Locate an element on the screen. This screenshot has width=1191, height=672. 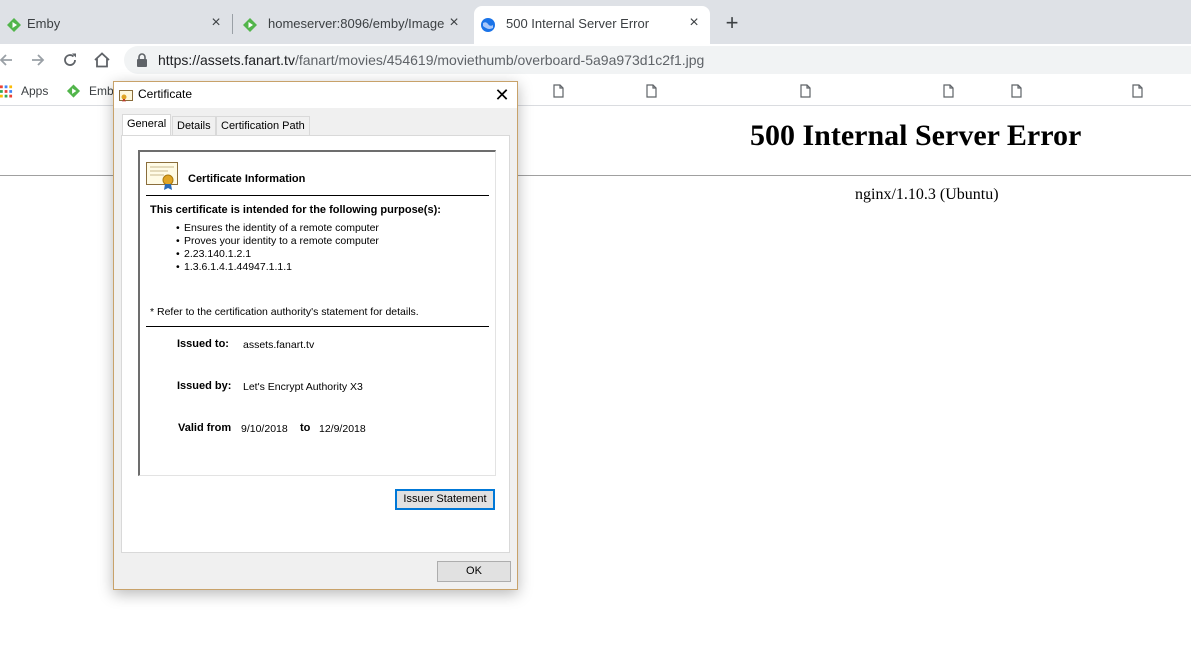
tab-certification-path: Certification Path is located at coordinates (263, 126).